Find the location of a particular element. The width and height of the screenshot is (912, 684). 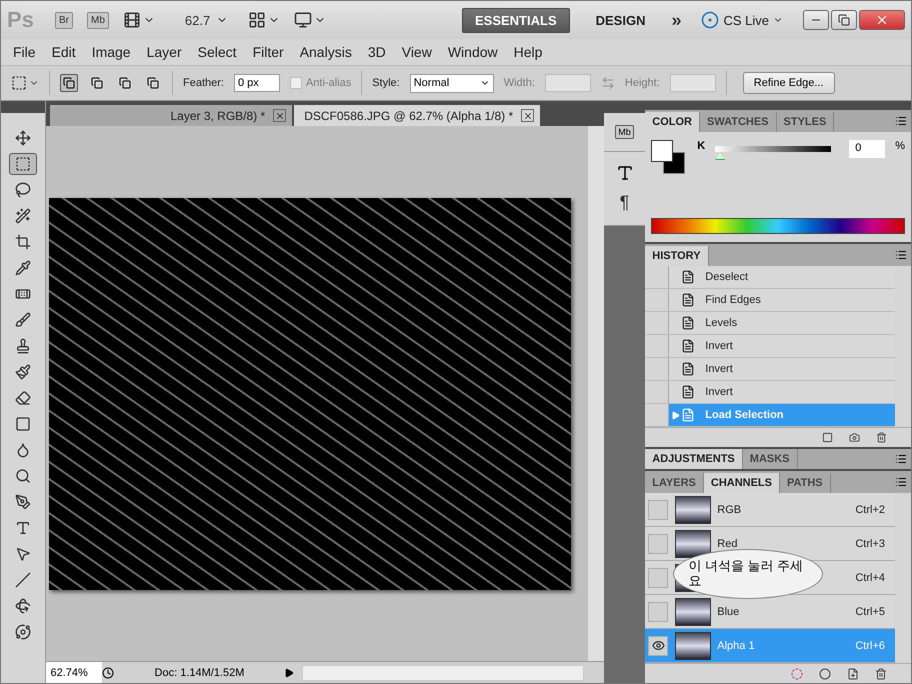

channel-label: K is located at coordinates (701, 147).